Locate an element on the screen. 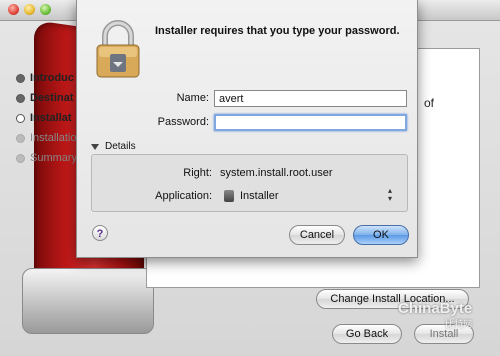  application-label: Application: is located at coordinates (183, 196).